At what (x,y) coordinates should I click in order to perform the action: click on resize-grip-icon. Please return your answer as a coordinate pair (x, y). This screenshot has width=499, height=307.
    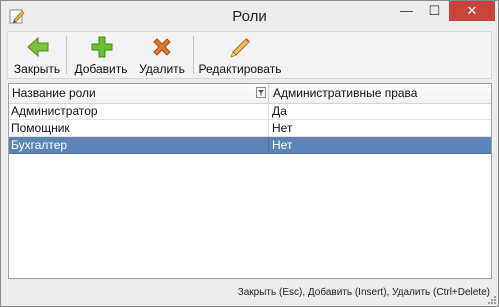
    Looking at the image, I should click on (492, 300).